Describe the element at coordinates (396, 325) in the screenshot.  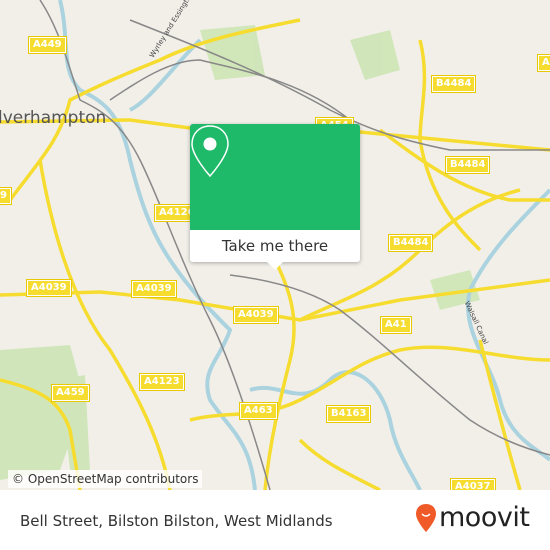
I see `road-label: A41` at that location.